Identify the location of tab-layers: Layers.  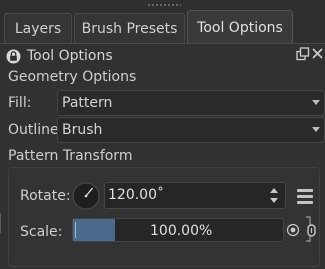
(38, 28).